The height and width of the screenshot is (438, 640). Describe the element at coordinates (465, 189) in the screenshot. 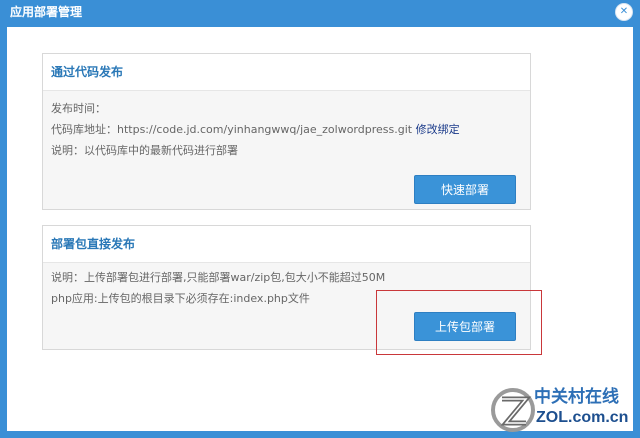

I see `quick-deploy-button: 快速部署` at that location.